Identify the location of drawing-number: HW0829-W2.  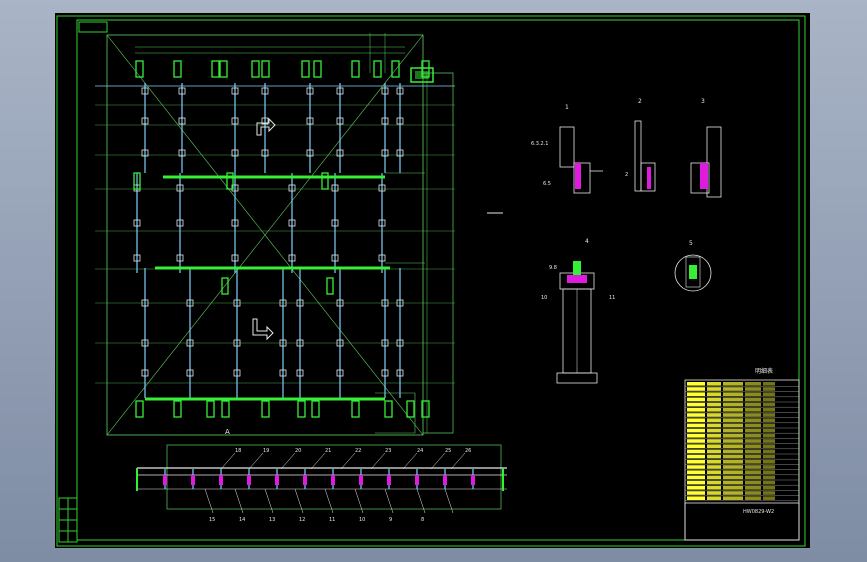
(758, 512).